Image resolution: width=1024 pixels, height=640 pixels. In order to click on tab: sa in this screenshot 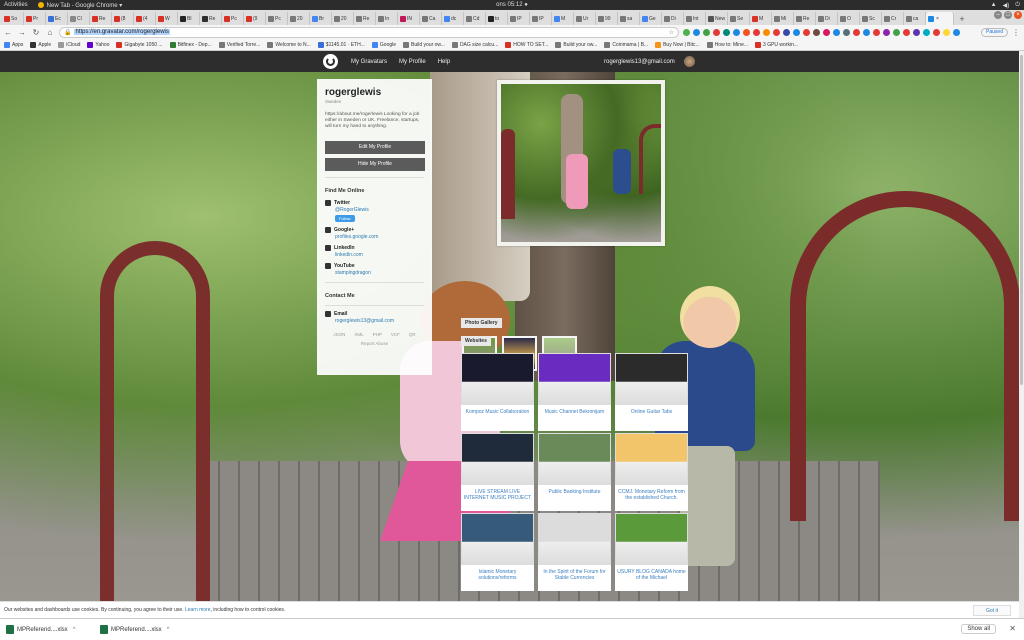, I will do `click(629, 18)`.